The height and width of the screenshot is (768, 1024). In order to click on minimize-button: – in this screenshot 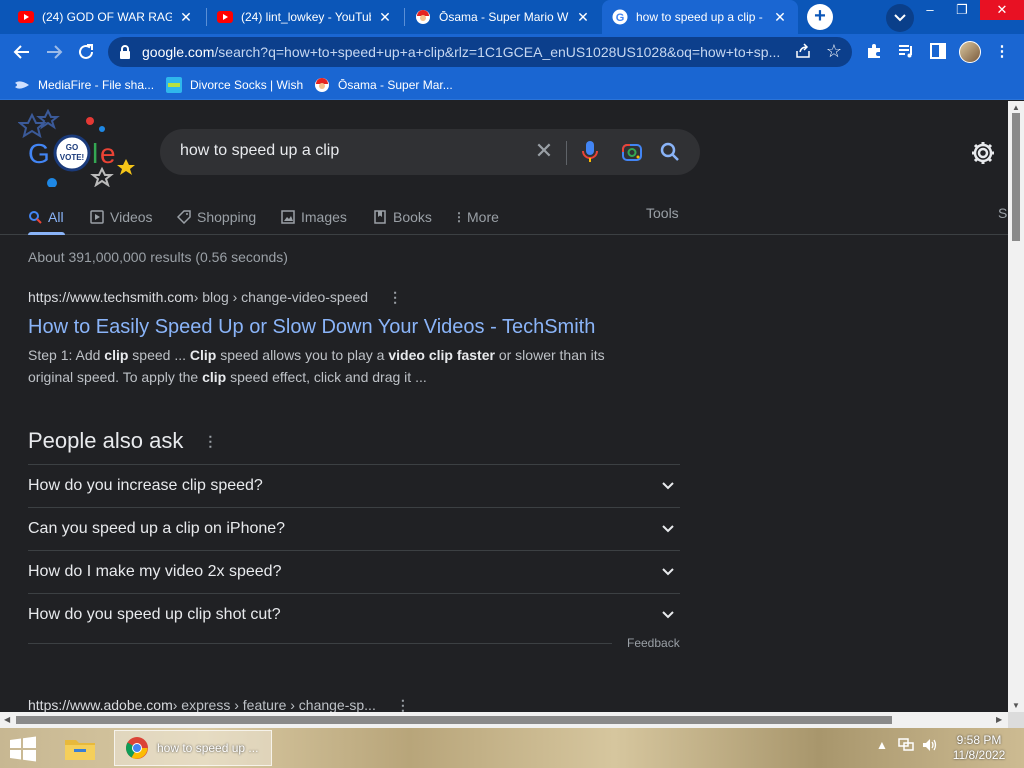, I will do `click(930, 10)`.